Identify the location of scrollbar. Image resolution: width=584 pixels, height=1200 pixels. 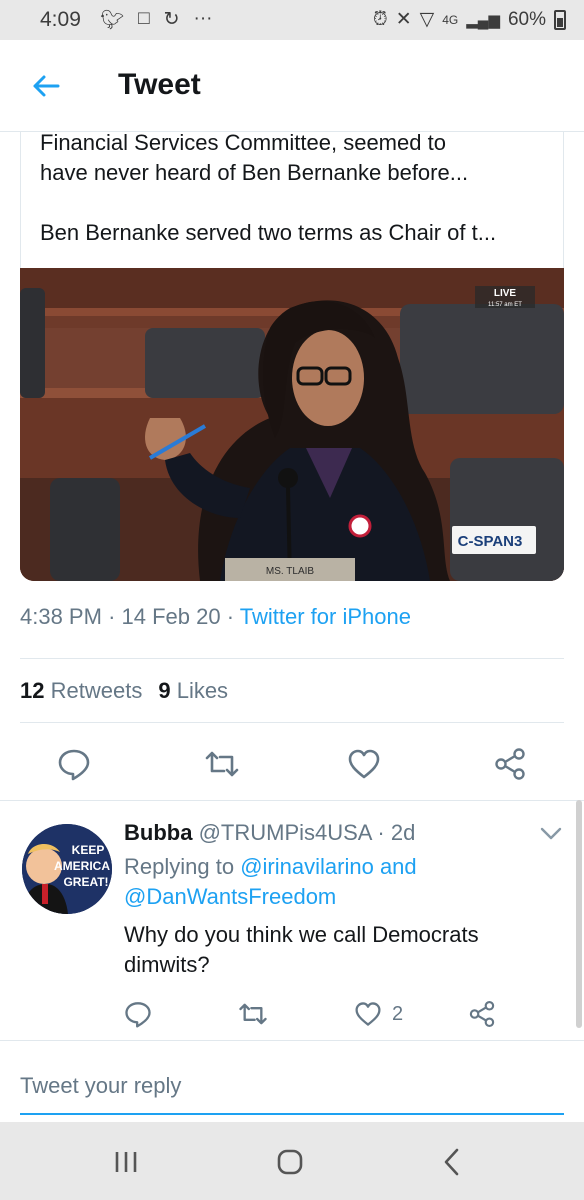
(579, 914).